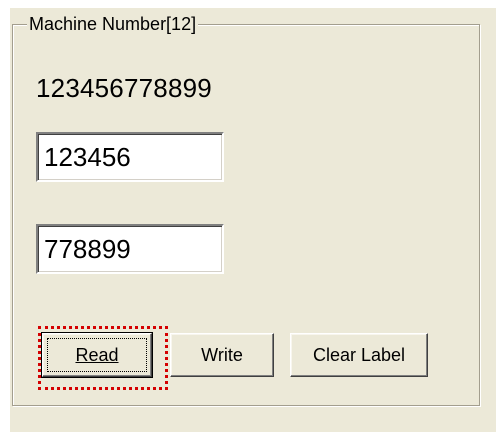  I want to click on clear-label-button: Clear Label, so click(359, 355).